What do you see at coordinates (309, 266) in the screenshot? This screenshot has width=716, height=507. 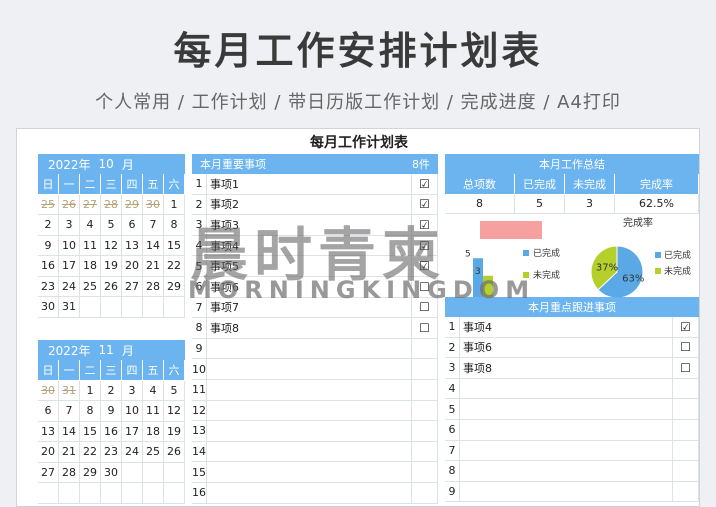 I see `row-task: 事项5` at bounding box center [309, 266].